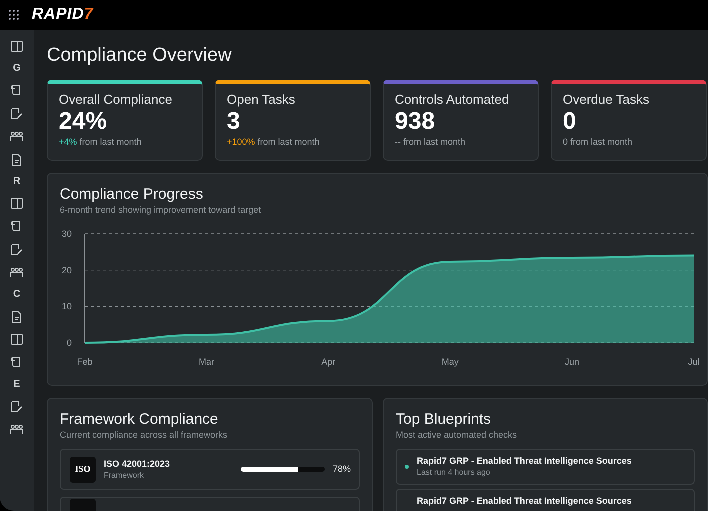  What do you see at coordinates (17, 385) in the screenshot?
I see `section-letter: E` at bounding box center [17, 385].